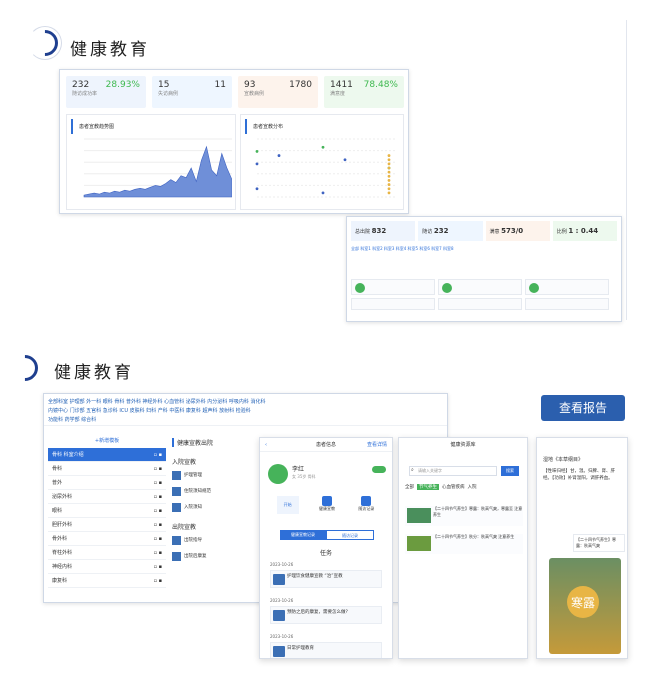 This screenshot has width=660, height=685. I want to click on template-list-item: 骨科 ▫ ▪, so click(107, 469).